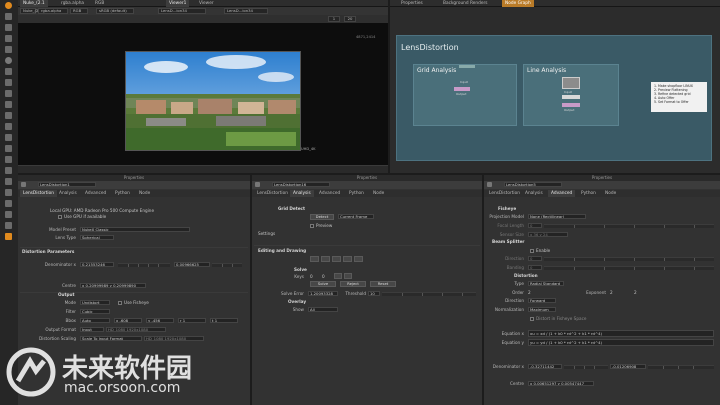 The image size is (720, 405). I want to click on equation-x-field: xu = xd / (1 + k0 * rd^2 + k1 * rd^4), so click(621, 333).